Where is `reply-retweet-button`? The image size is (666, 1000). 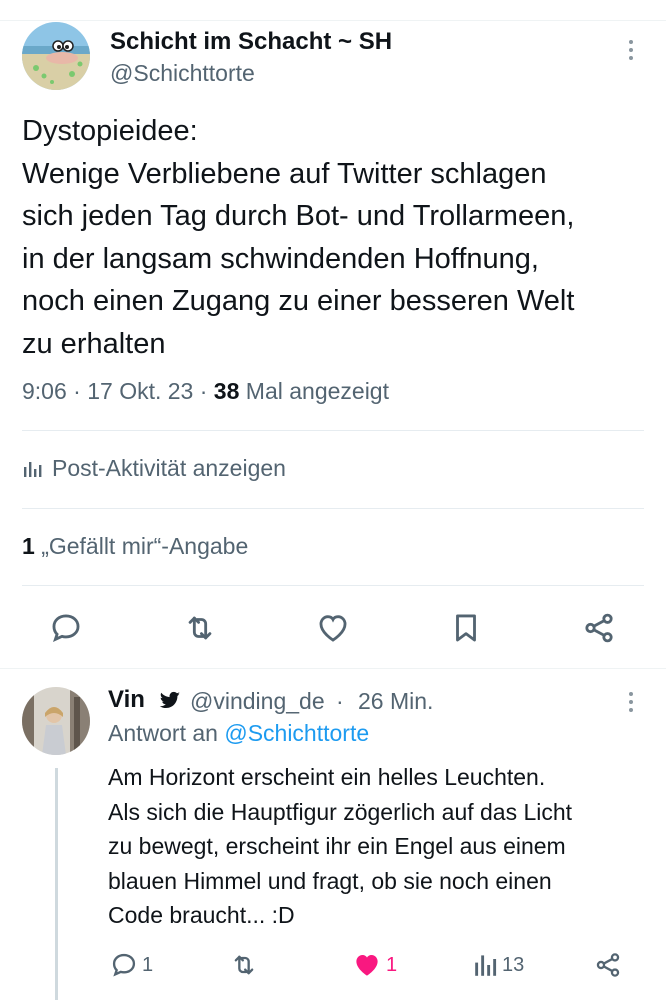 reply-retweet-button is located at coordinates (244, 965).